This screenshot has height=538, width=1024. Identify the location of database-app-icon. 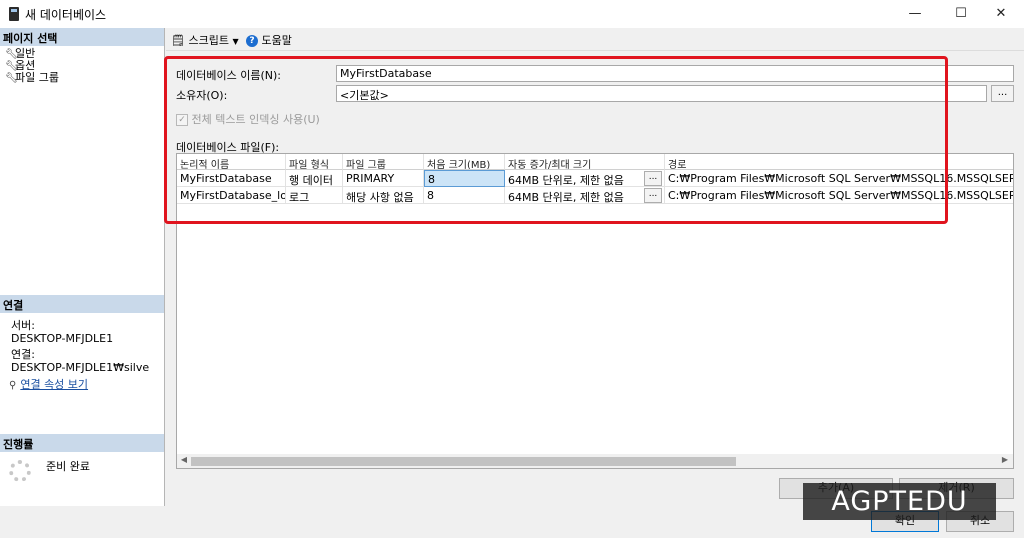
(14, 14).